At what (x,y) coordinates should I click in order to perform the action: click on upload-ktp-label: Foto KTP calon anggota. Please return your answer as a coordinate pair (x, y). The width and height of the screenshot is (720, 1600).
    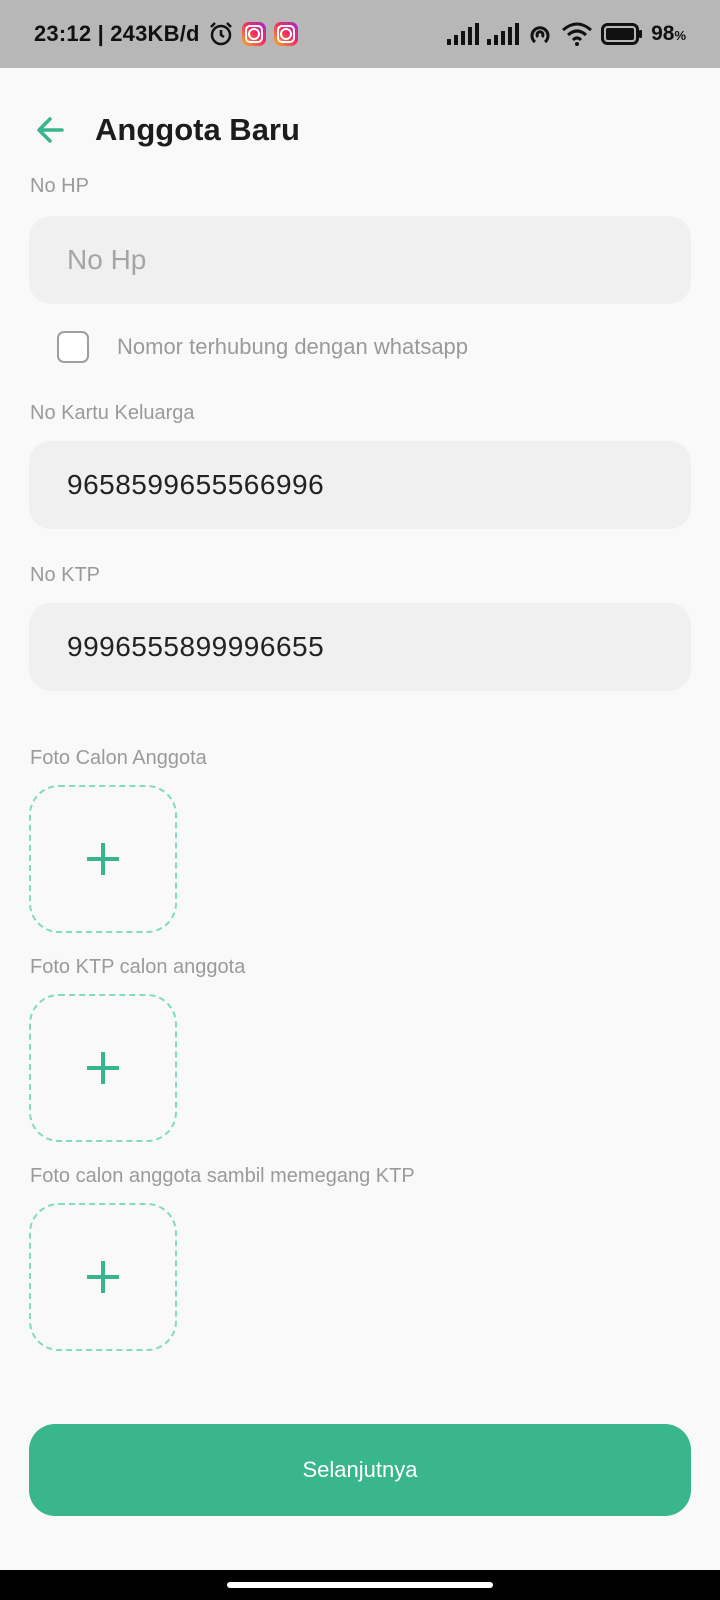
    Looking at the image, I should click on (138, 967).